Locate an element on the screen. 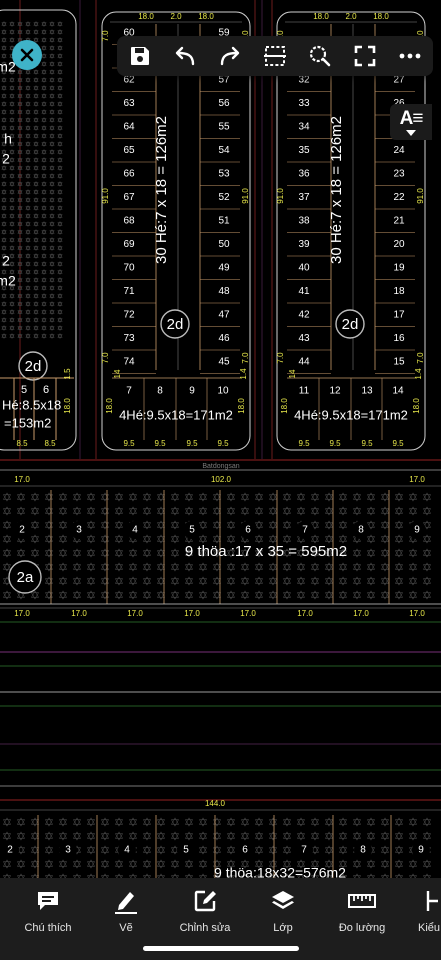 This screenshot has width=441, height=960. lot-number: 56 is located at coordinates (224, 103).